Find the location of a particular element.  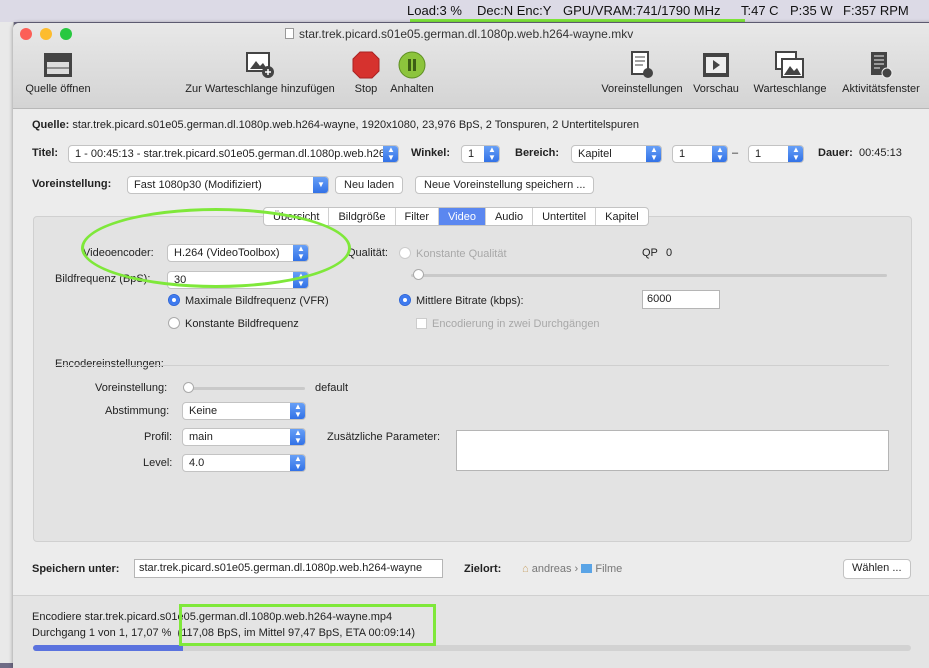

duration-value: 00:45:13 is located at coordinates (880, 153).